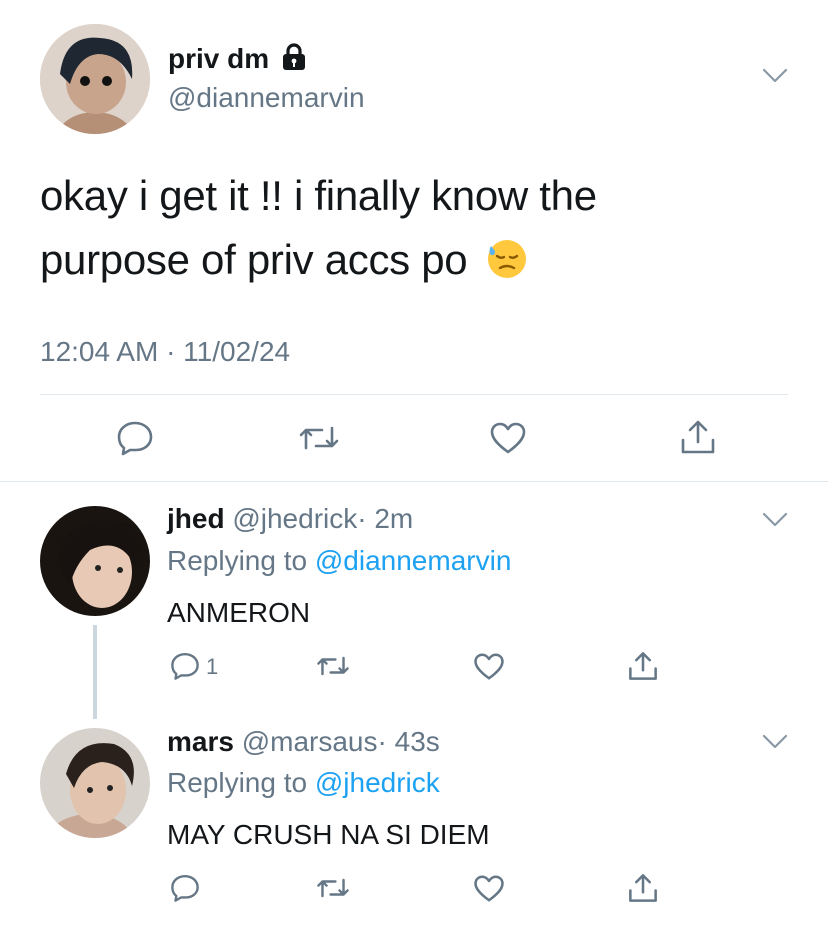 Image resolution: width=828 pixels, height=926 pixels. I want to click on reply-header: jhed @jhedrick· 2m, so click(290, 519).